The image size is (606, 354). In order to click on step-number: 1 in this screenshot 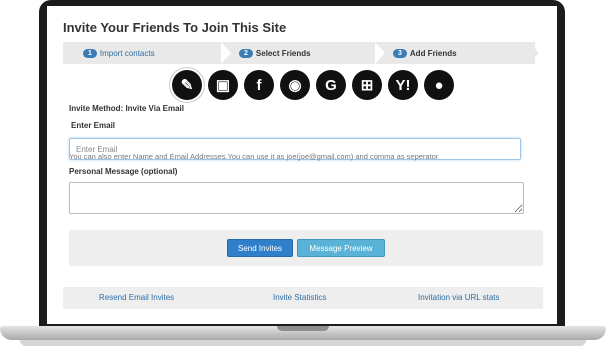, I will do `click(90, 53)`.